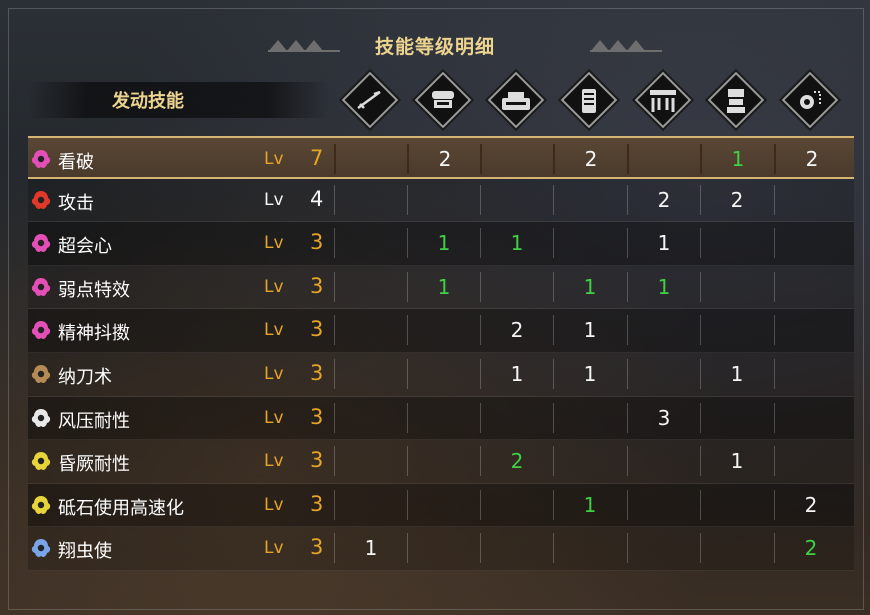 The width and height of the screenshot is (870, 615). Describe the element at coordinates (663, 101) in the screenshot. I see `waist-icon` at that location.